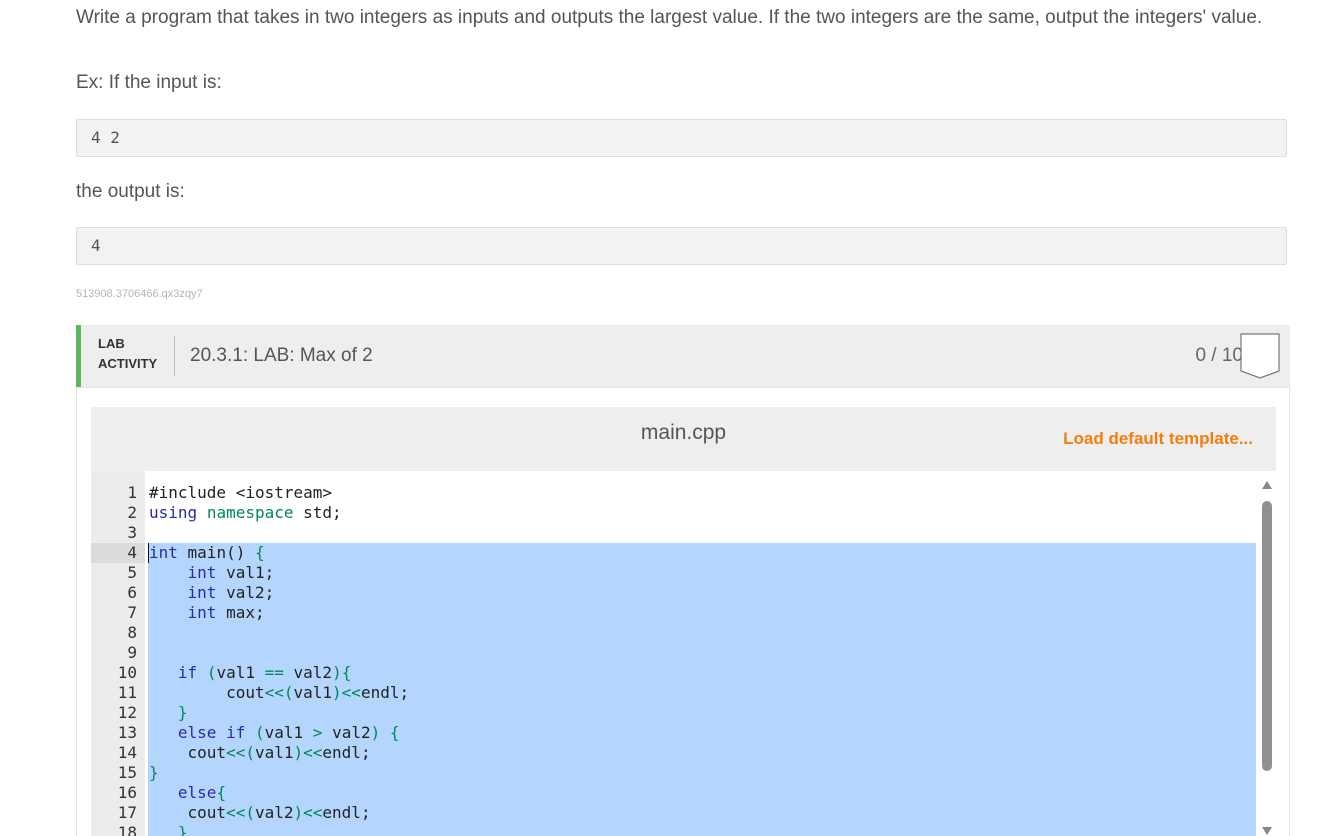 Image resolution: width=1338 pixels, height=836 pixels. I want to click on lab-tag-line2: ACTIVITY, so click(128, 363).